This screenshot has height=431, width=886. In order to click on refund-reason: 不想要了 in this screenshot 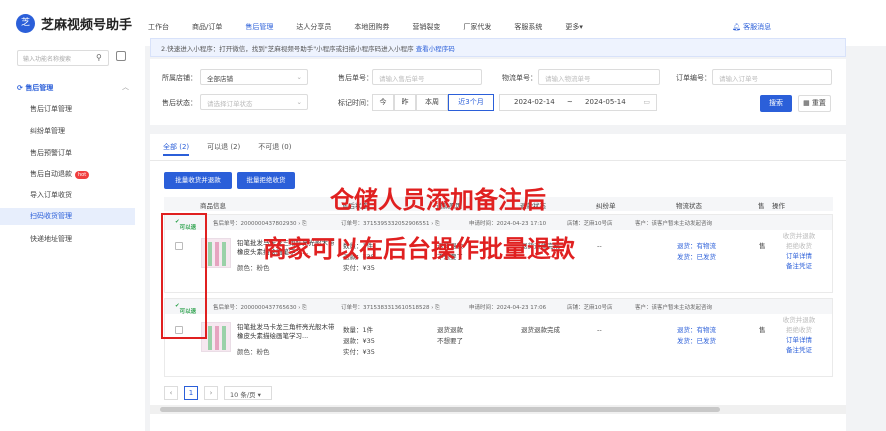, I will do `click(450, 341)`.